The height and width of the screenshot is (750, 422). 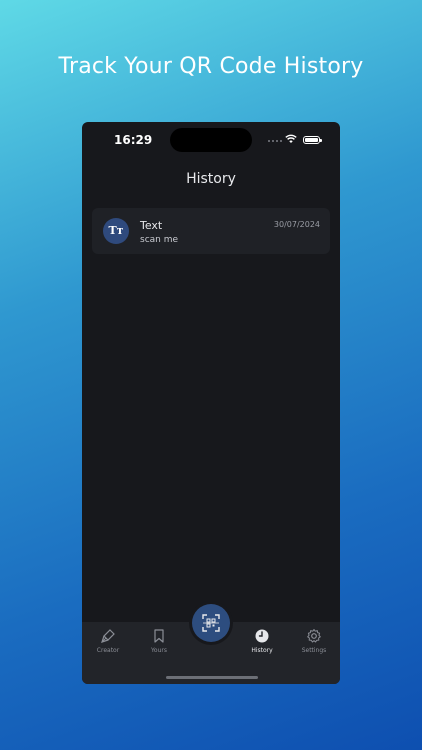 I want to click on tab-creator: Creator, so click(x=108, y=641).